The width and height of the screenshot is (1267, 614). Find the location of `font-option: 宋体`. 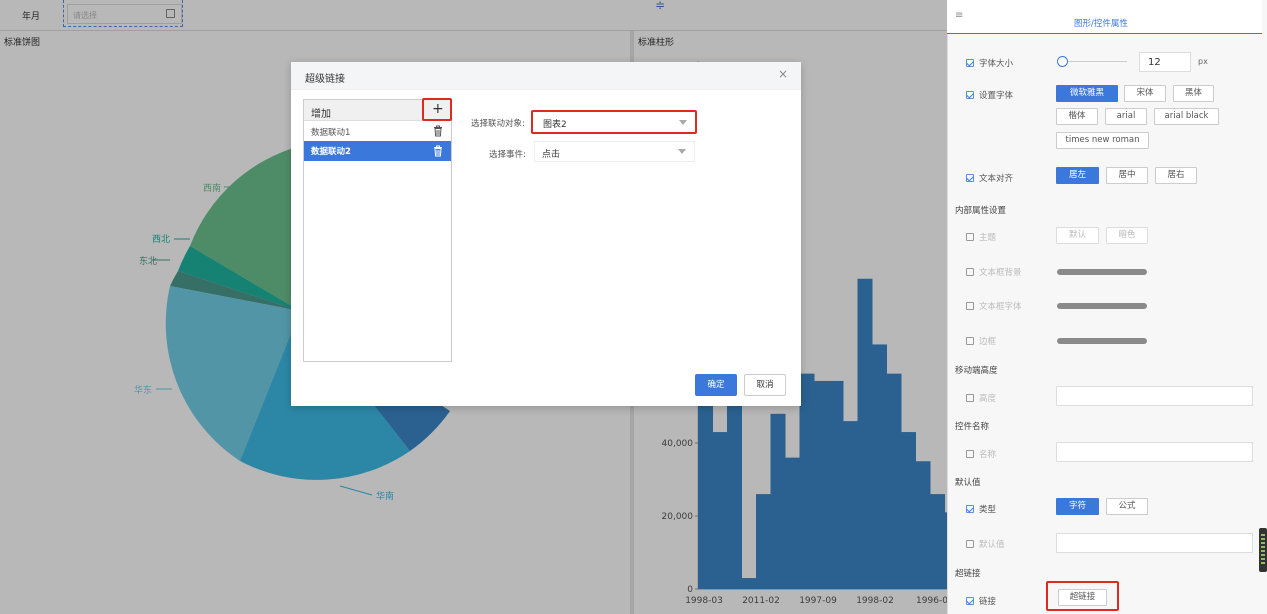

font-option: 宋体 is located at coordinates (1145, 93).